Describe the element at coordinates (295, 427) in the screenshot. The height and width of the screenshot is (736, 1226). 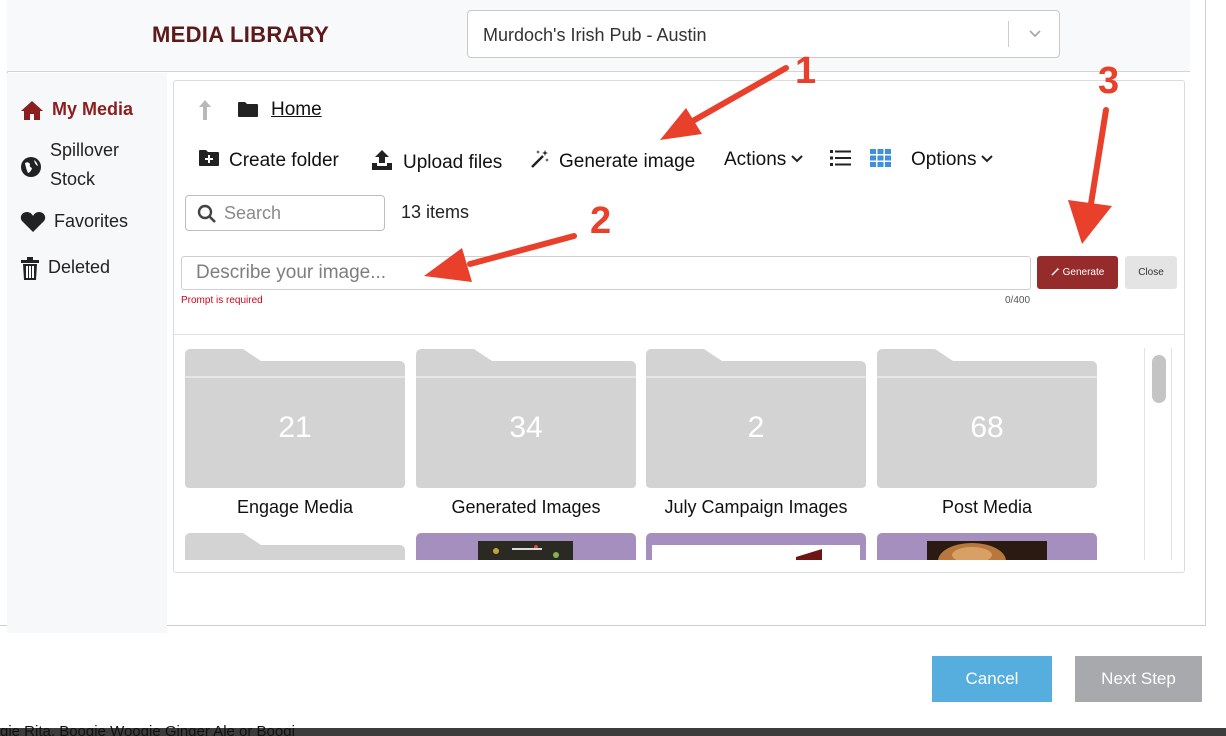
I see `folder-count: 21` at that location.